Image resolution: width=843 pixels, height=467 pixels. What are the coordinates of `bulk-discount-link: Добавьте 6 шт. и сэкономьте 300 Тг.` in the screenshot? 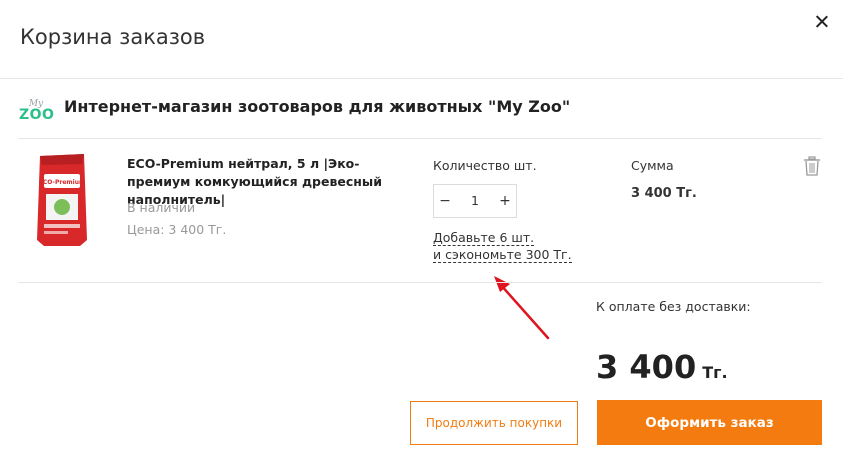 It's located at (502, 246).